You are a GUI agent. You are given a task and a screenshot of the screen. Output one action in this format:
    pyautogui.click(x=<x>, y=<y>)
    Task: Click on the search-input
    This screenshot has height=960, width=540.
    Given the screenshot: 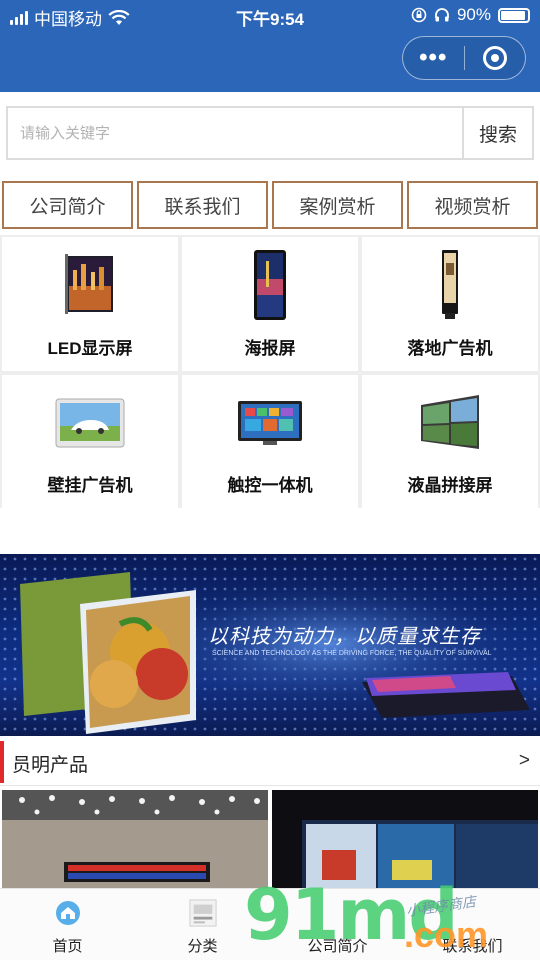 What is the action you would take?
    pyautogui.click(x=235, y=133)
    